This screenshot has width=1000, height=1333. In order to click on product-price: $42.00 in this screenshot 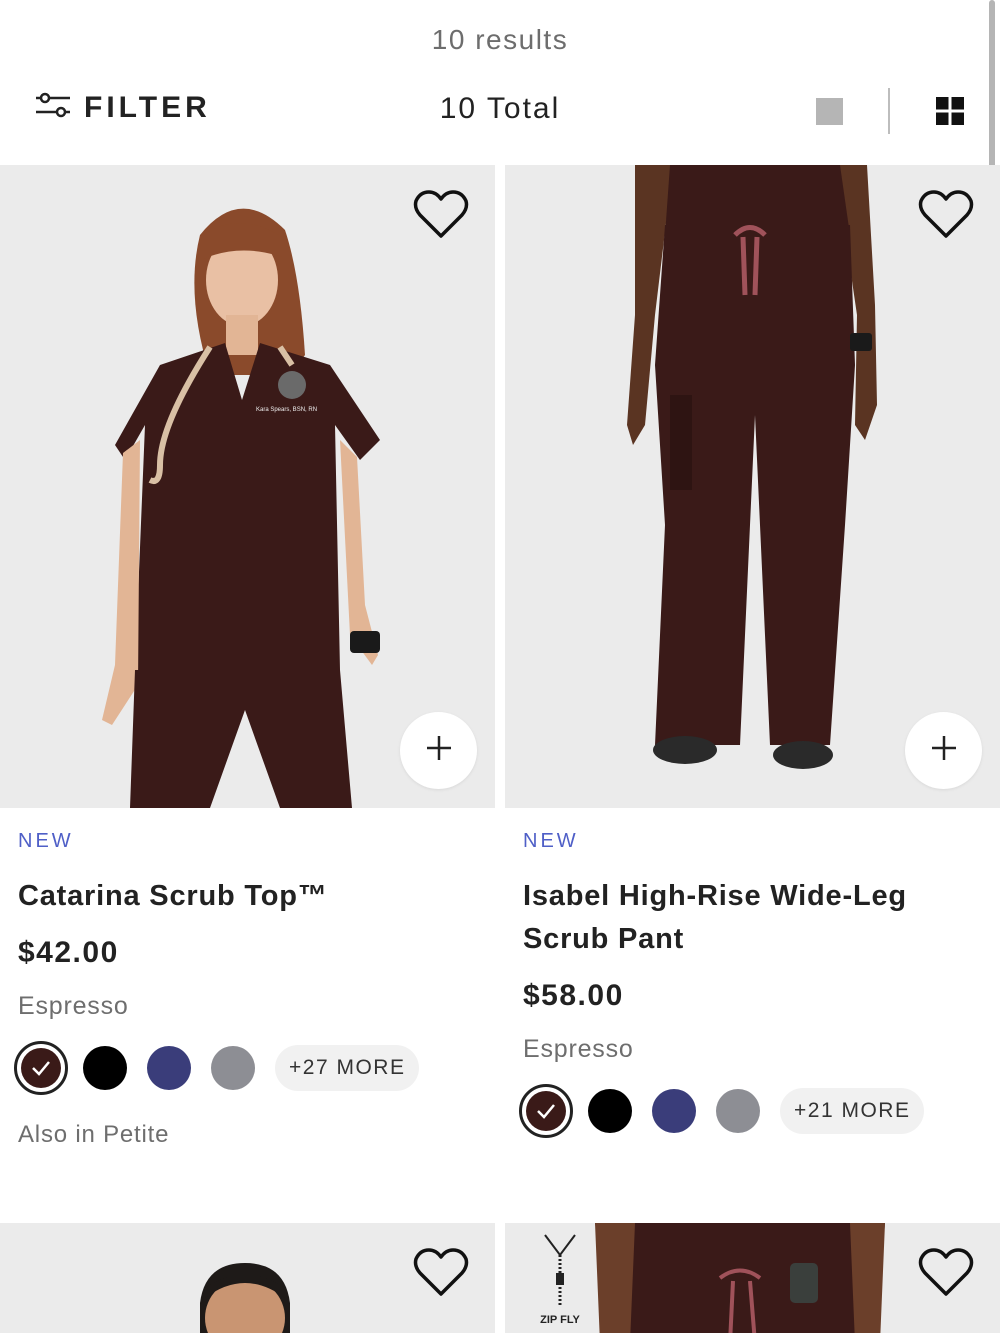, I will do `click(68, 952)`.